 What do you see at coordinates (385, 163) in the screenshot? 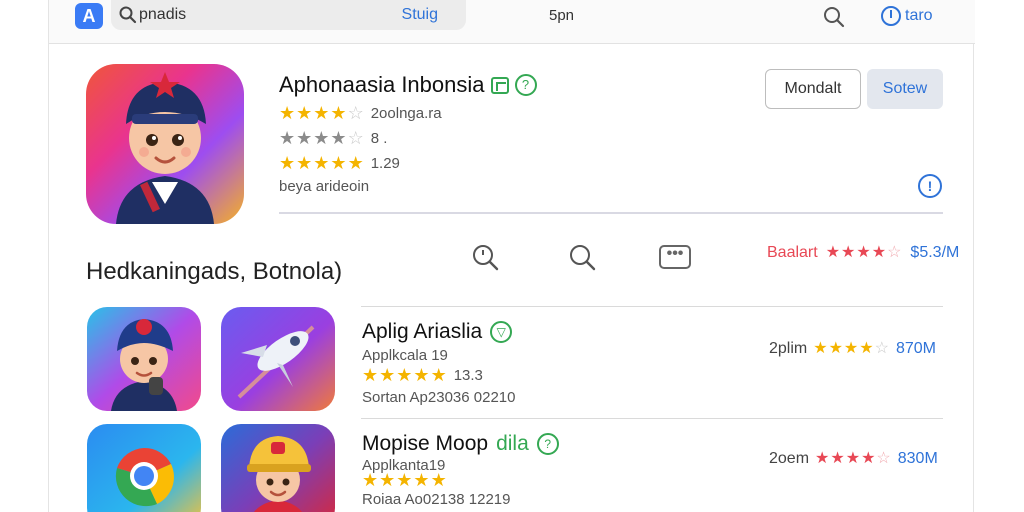
I see `rating-text: 1.29` at bounding box center [385, 163].